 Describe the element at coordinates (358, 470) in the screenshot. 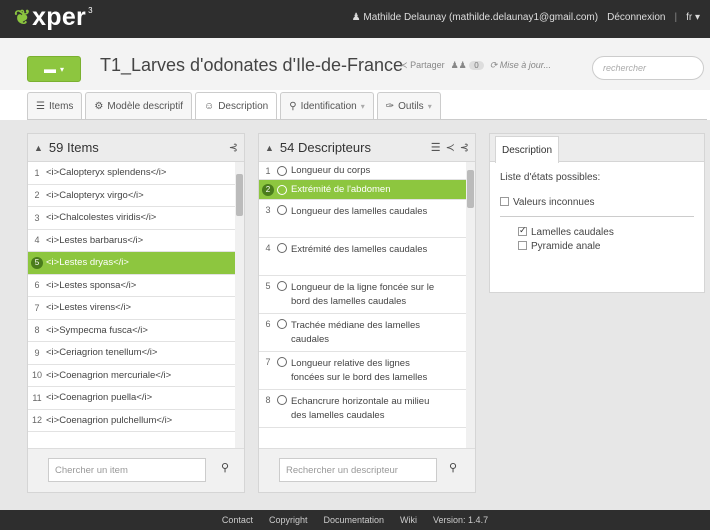

I see `descriptor-search-input: Rechercher un descripteur` at that location.